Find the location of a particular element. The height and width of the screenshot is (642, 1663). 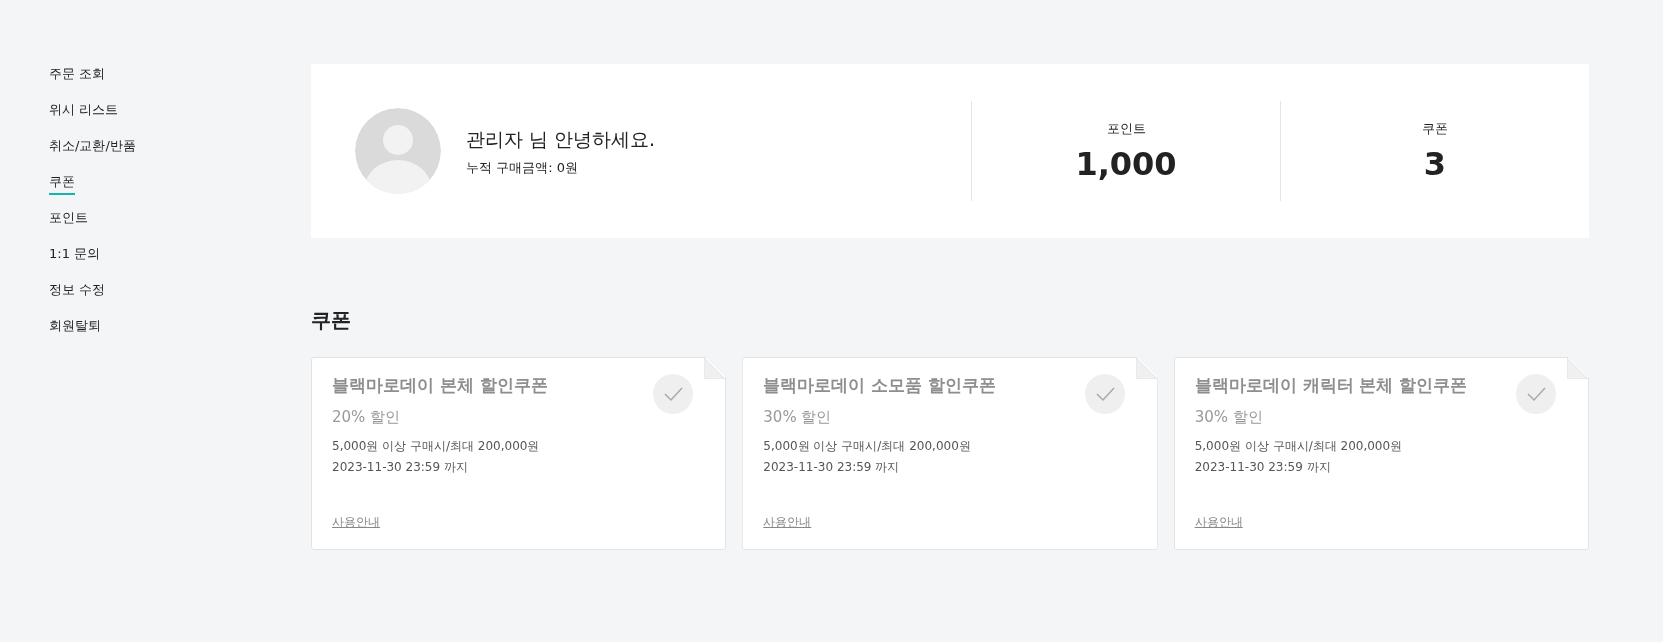

sidebar-item: 취소/교환/반품 is located at coordinates (92, 147).